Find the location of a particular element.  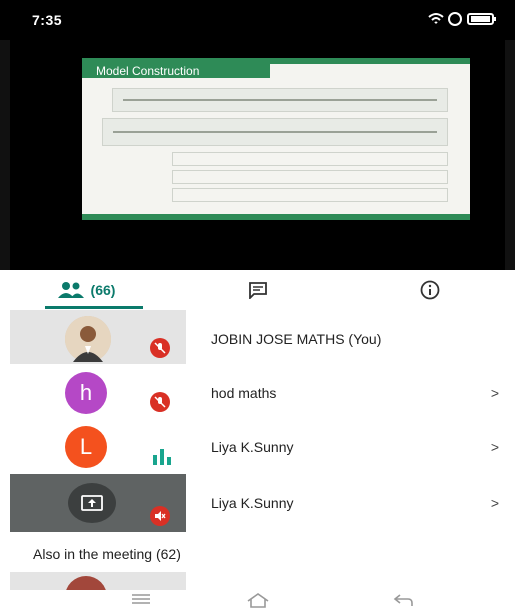

participant-tile: h is located at coordinates (98, 393).